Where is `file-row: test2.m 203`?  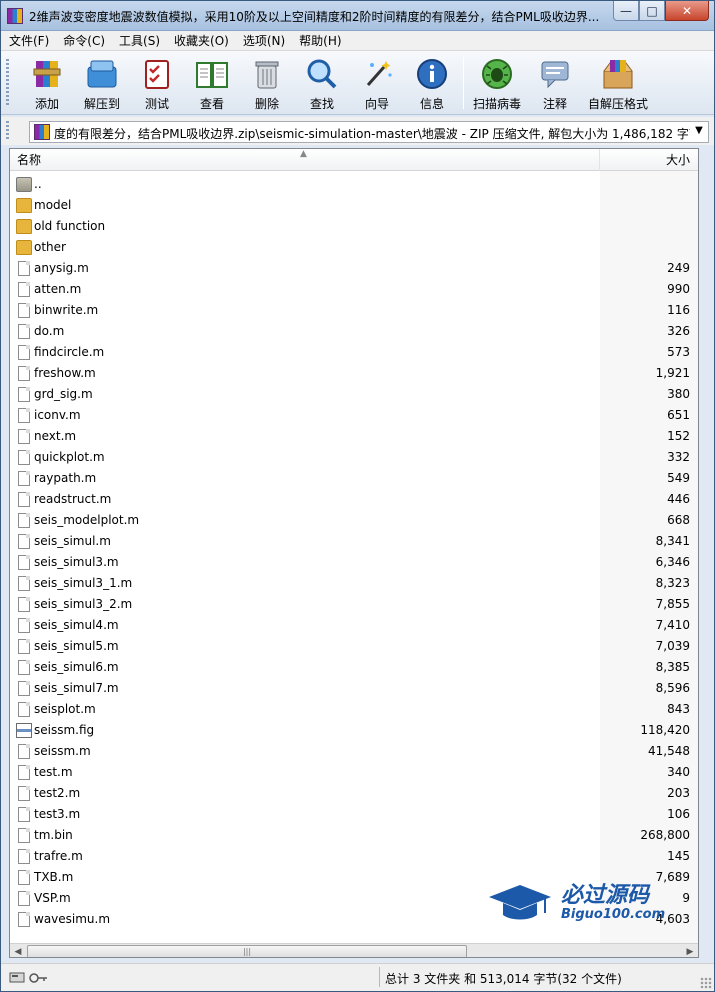 file-row: test2.m 203 is located at coordinates (354, 793).